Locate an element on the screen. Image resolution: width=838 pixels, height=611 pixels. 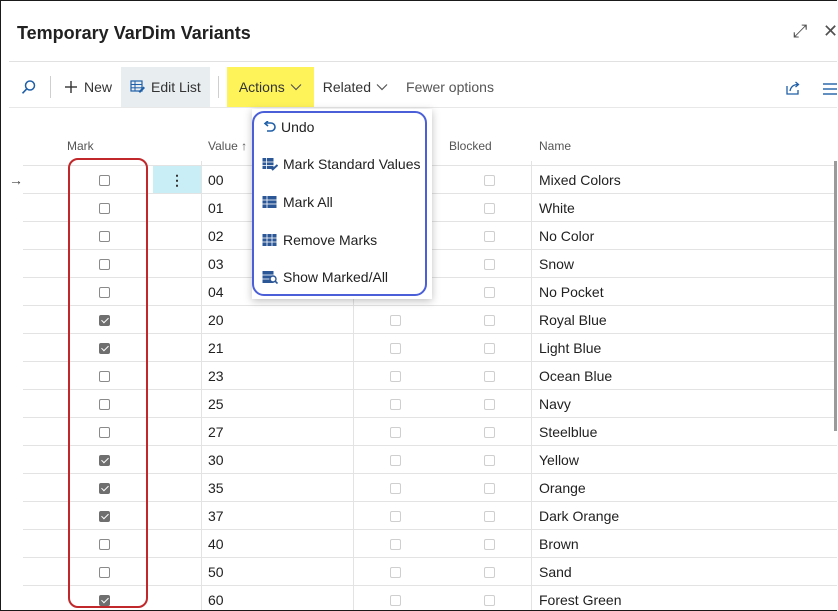
value-cell: 35 is located at coordinates (216, 488).